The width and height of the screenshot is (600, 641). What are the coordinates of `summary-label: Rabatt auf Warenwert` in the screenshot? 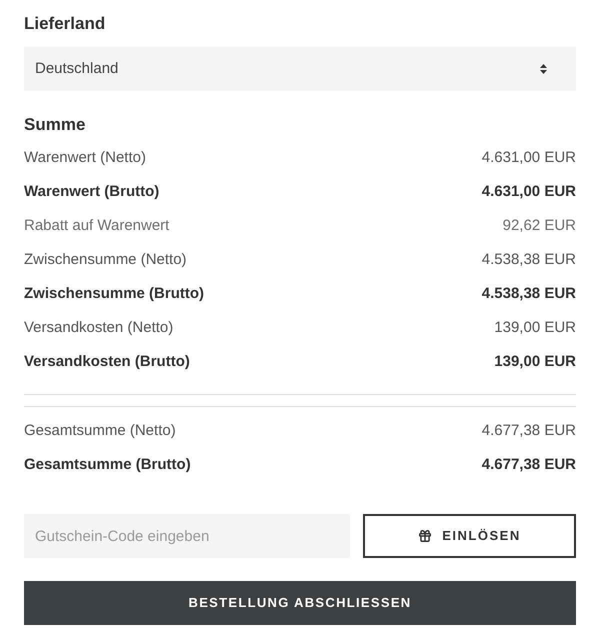 It's located at (97, 226).